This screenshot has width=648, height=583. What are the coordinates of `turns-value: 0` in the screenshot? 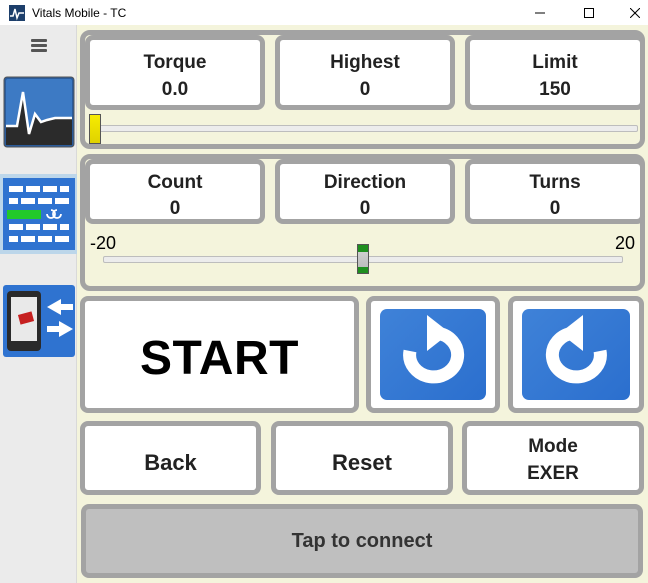 It's located at (555, 208).